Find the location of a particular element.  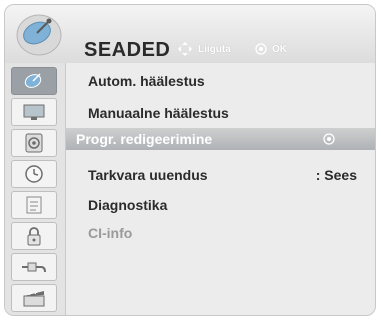

menu-item-label: Progr. redigeerimine is located at coordinates (144, 139).